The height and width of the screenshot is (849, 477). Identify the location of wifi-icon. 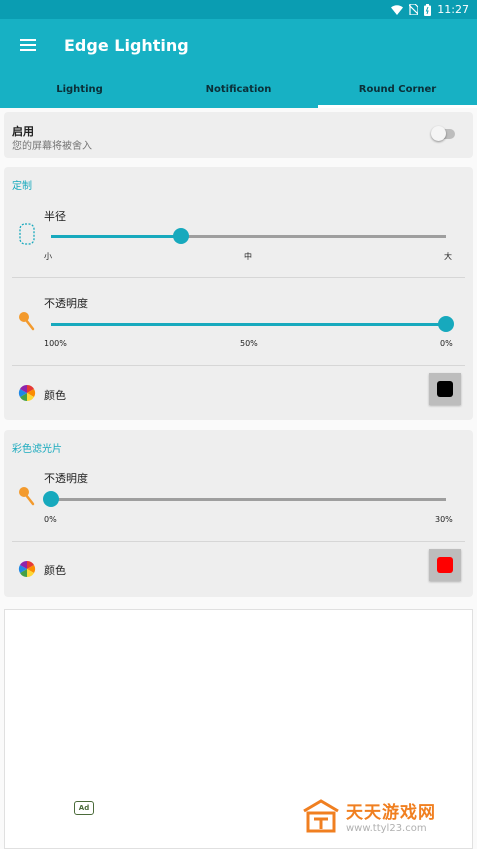
(397, 9).